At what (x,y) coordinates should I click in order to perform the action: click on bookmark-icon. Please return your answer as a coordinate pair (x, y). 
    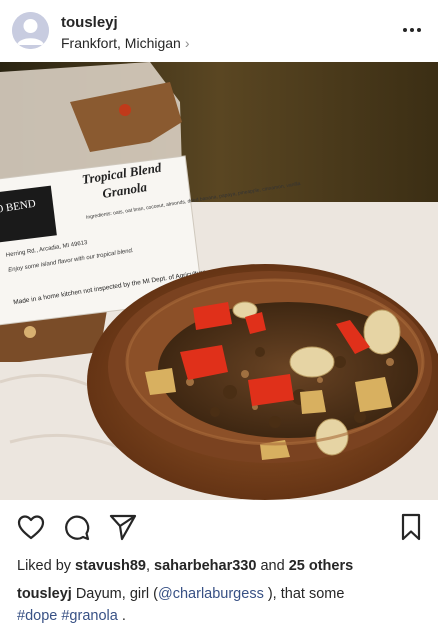
    Looking at the image, I should click on (411, 527).